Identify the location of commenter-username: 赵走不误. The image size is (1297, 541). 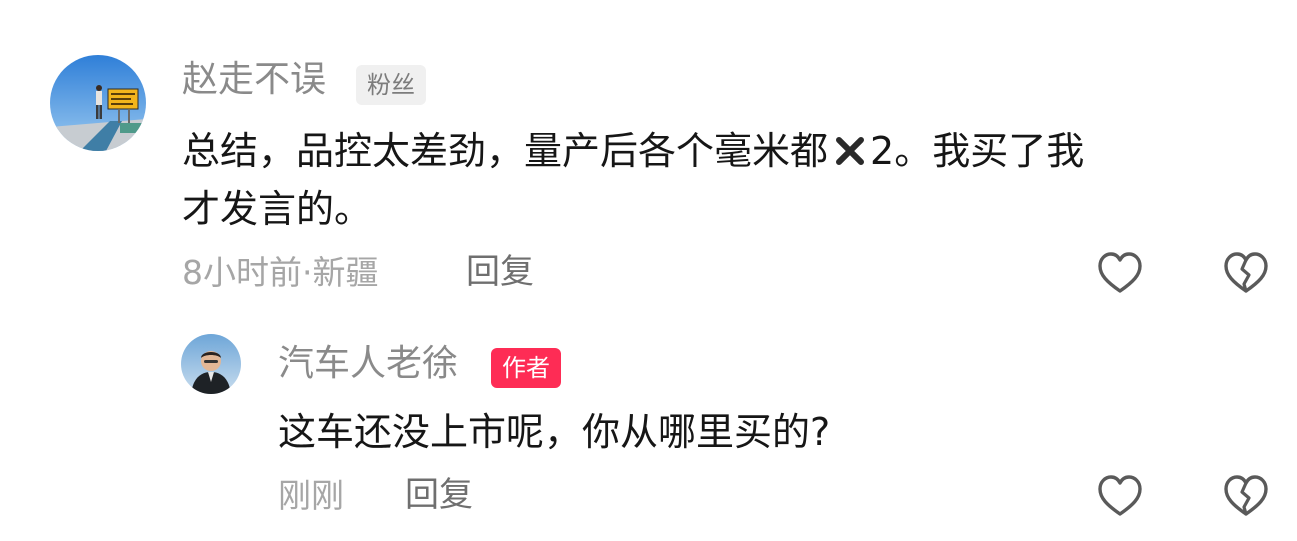
(254, 80).